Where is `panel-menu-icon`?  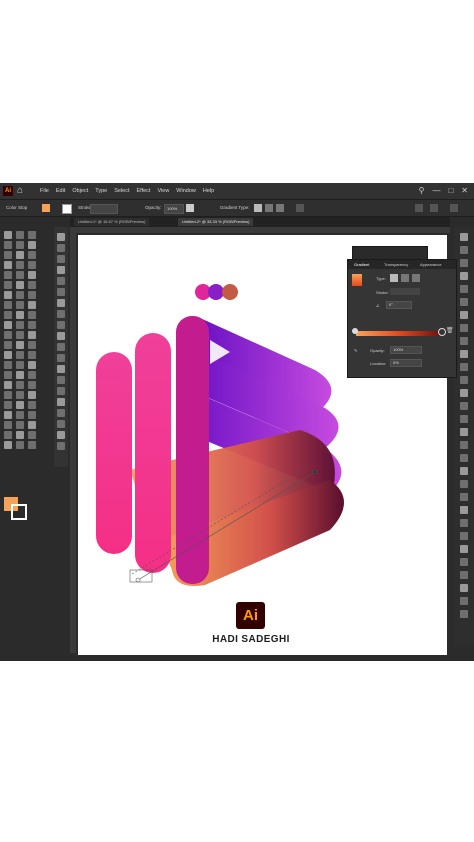
panel-menu-icon is located at coordinates (434, 208).